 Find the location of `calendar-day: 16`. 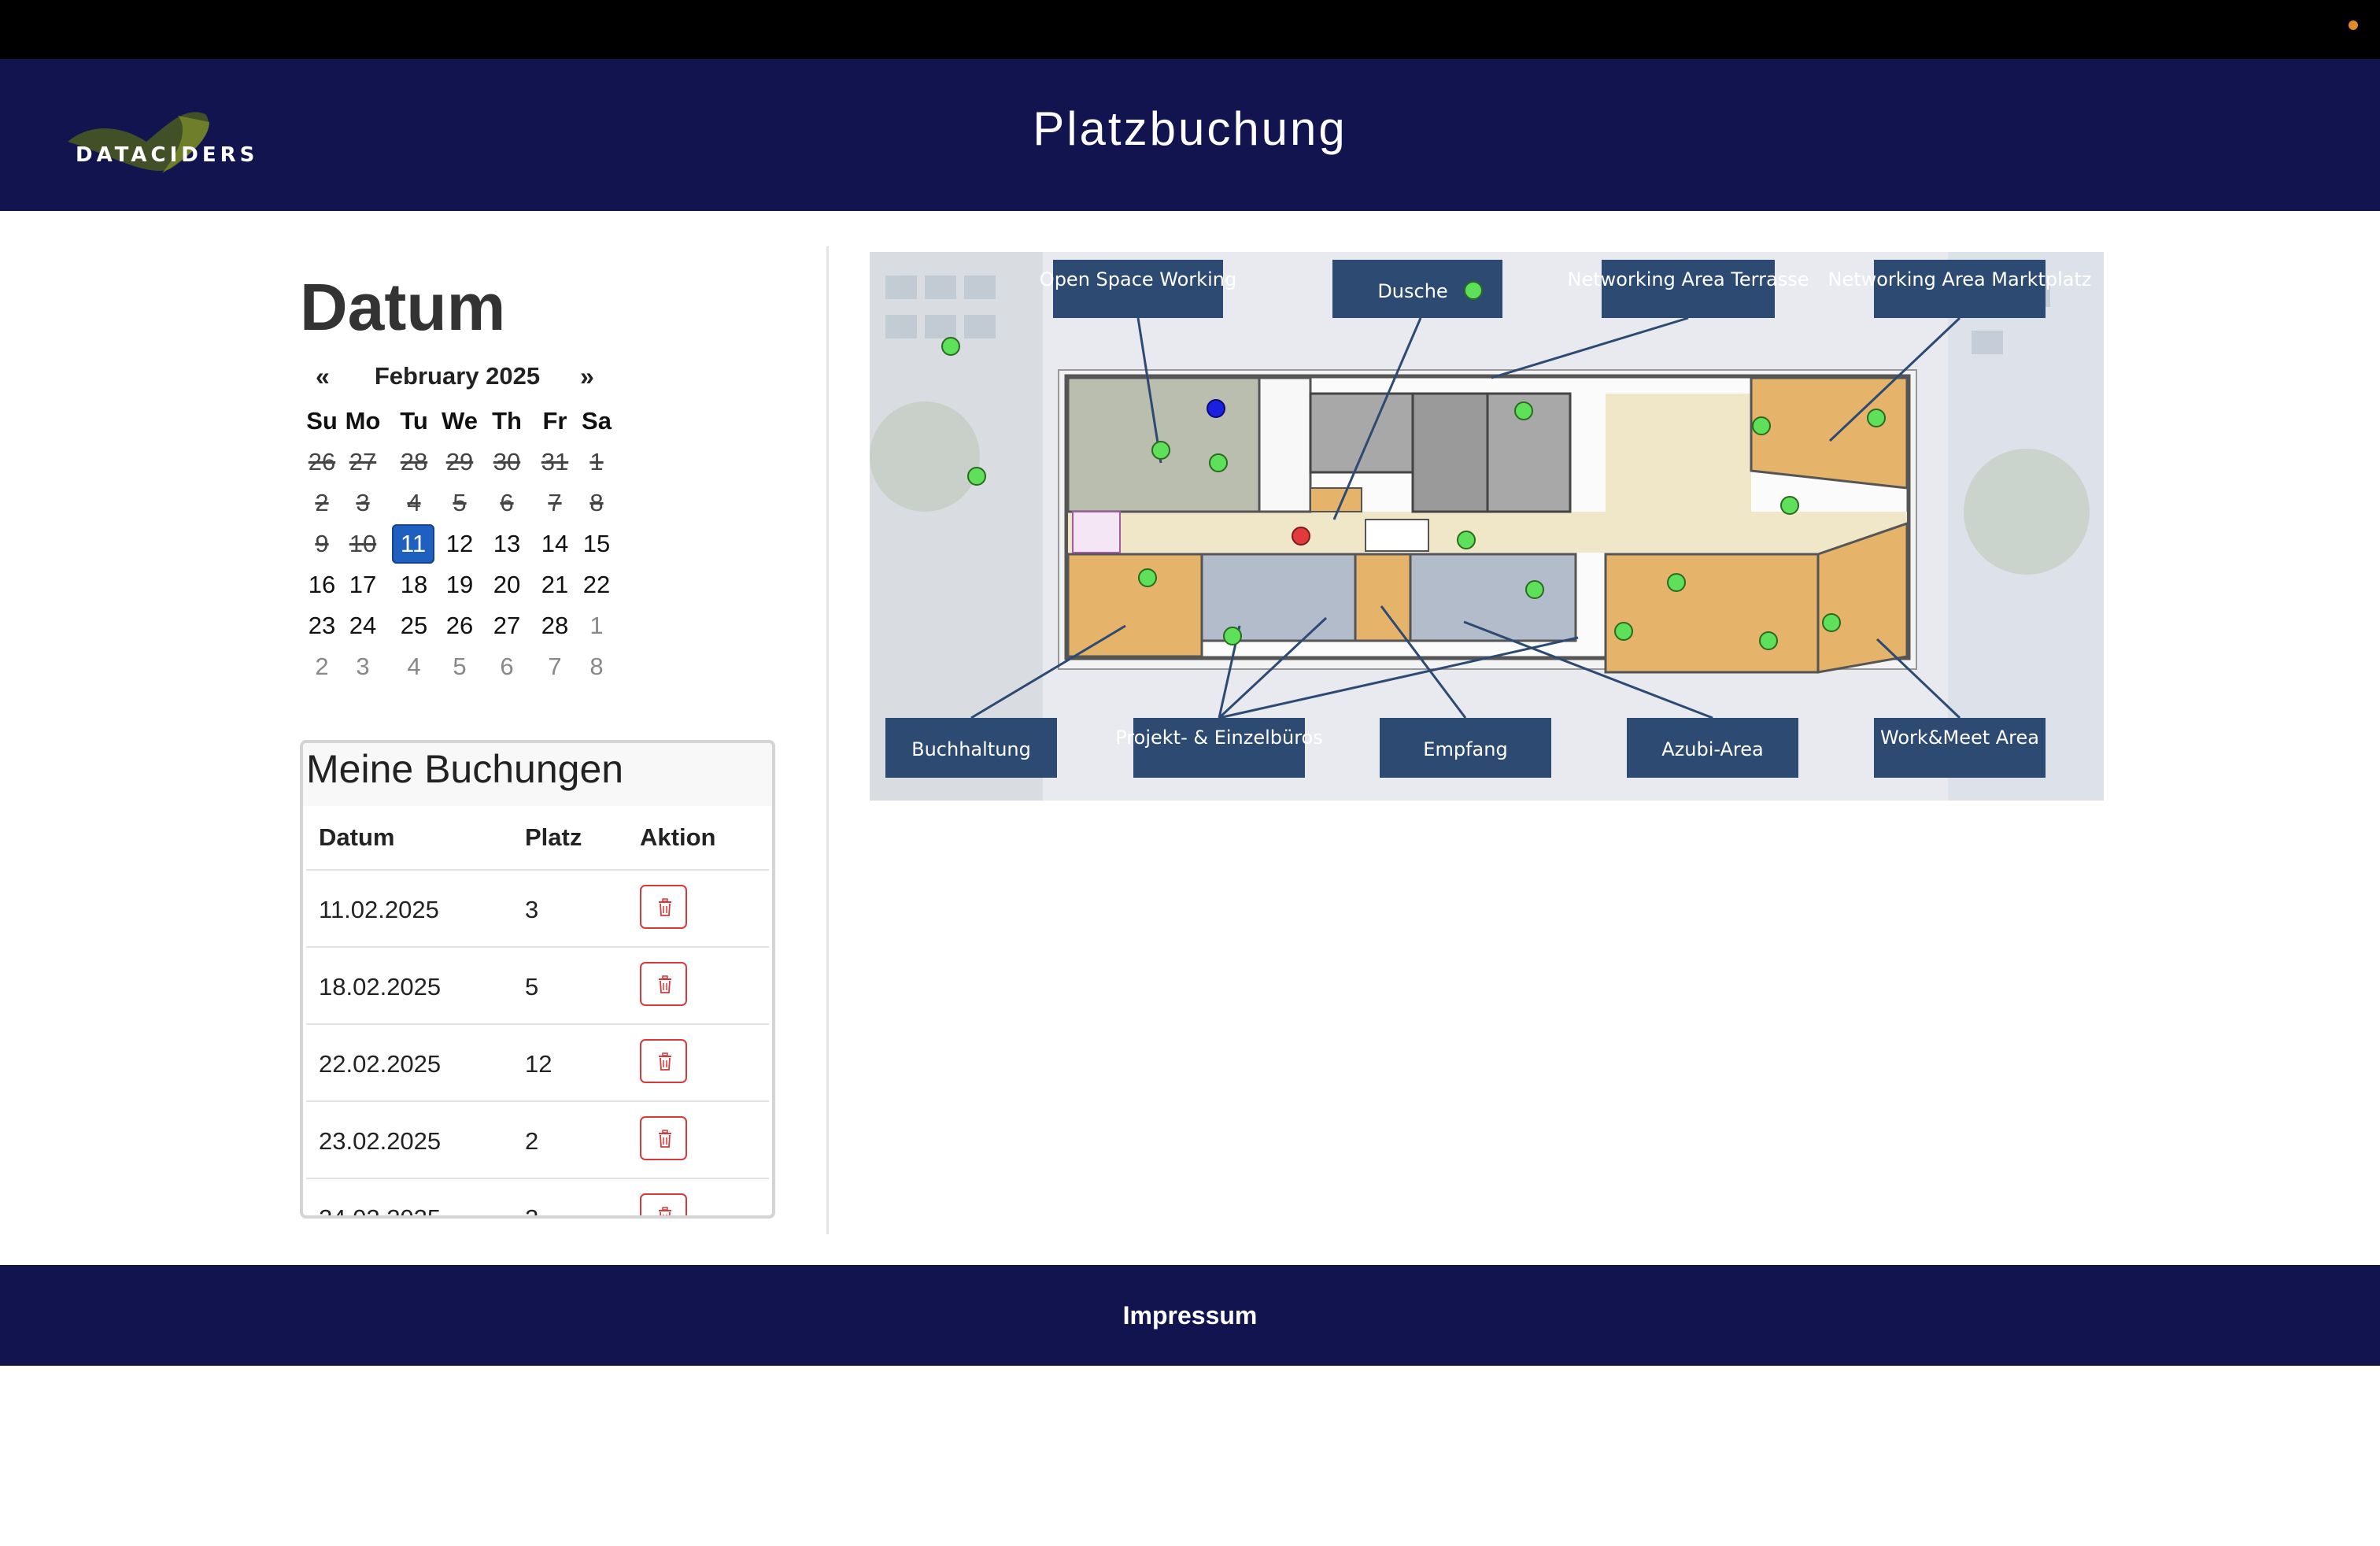

calendar-day: 16 is located at coordinates (322, 585).